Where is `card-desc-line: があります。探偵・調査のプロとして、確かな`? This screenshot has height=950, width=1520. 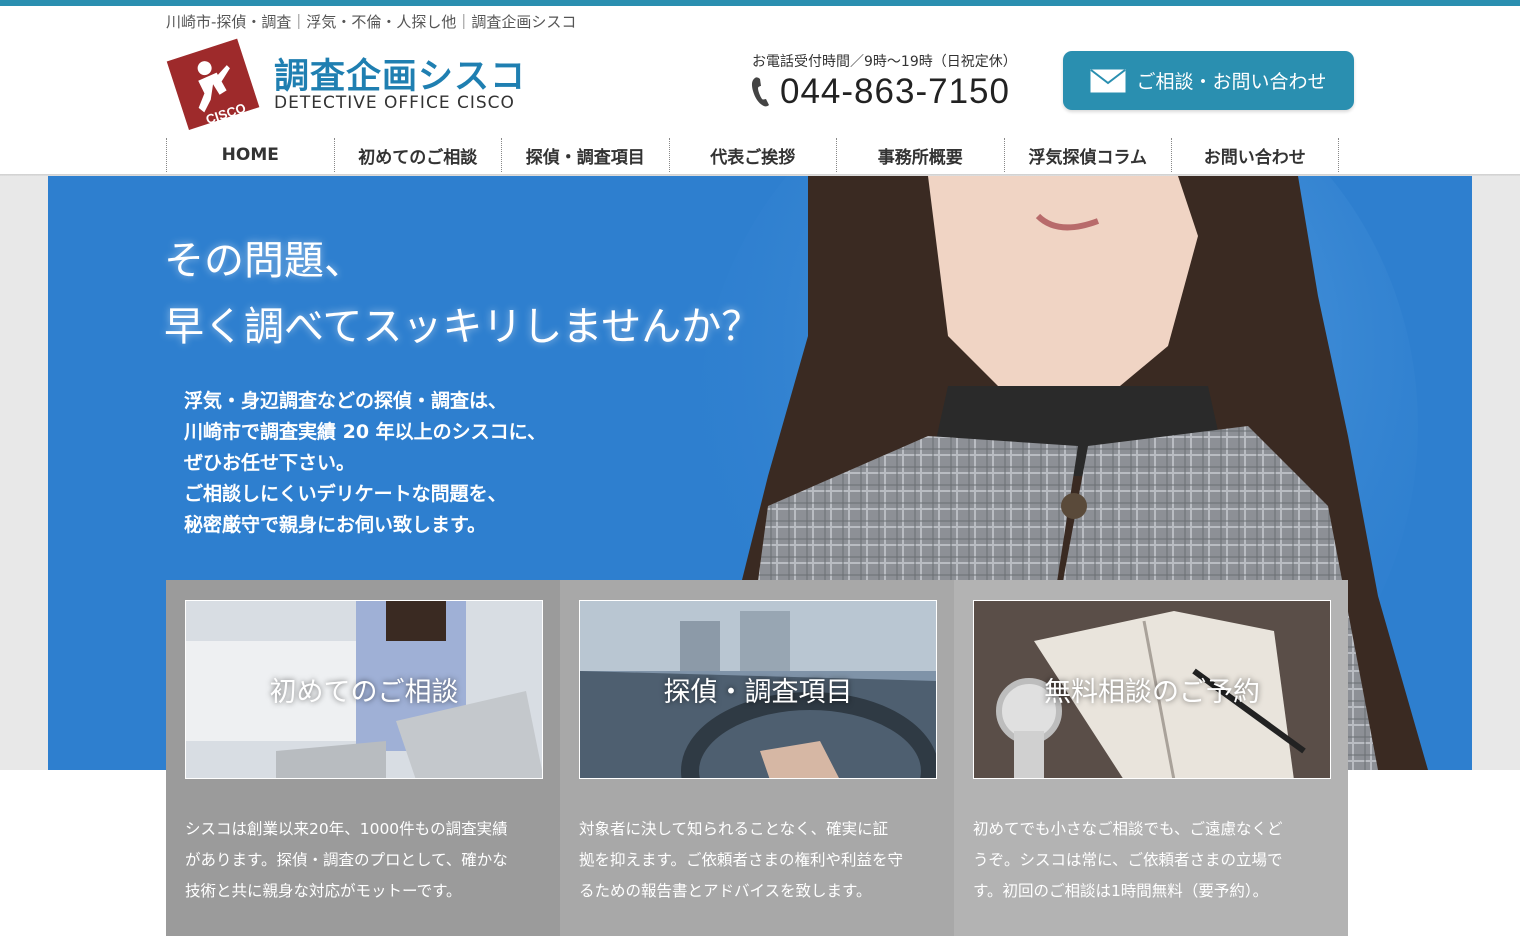 card-desc-line: があります。探偵・調査のプロとして、確かな is located at coordinates (346, 860).